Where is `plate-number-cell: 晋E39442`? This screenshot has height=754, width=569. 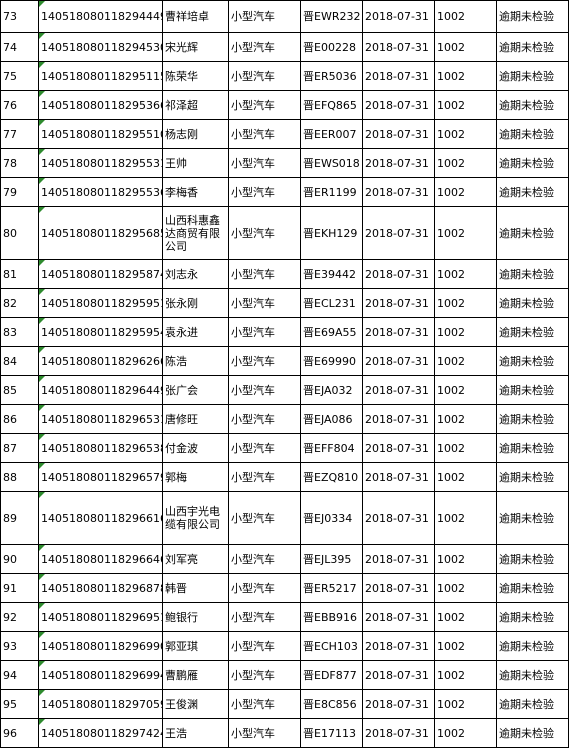 plate-number-cell: 晋E39442 is located at coordinates (331, 274).